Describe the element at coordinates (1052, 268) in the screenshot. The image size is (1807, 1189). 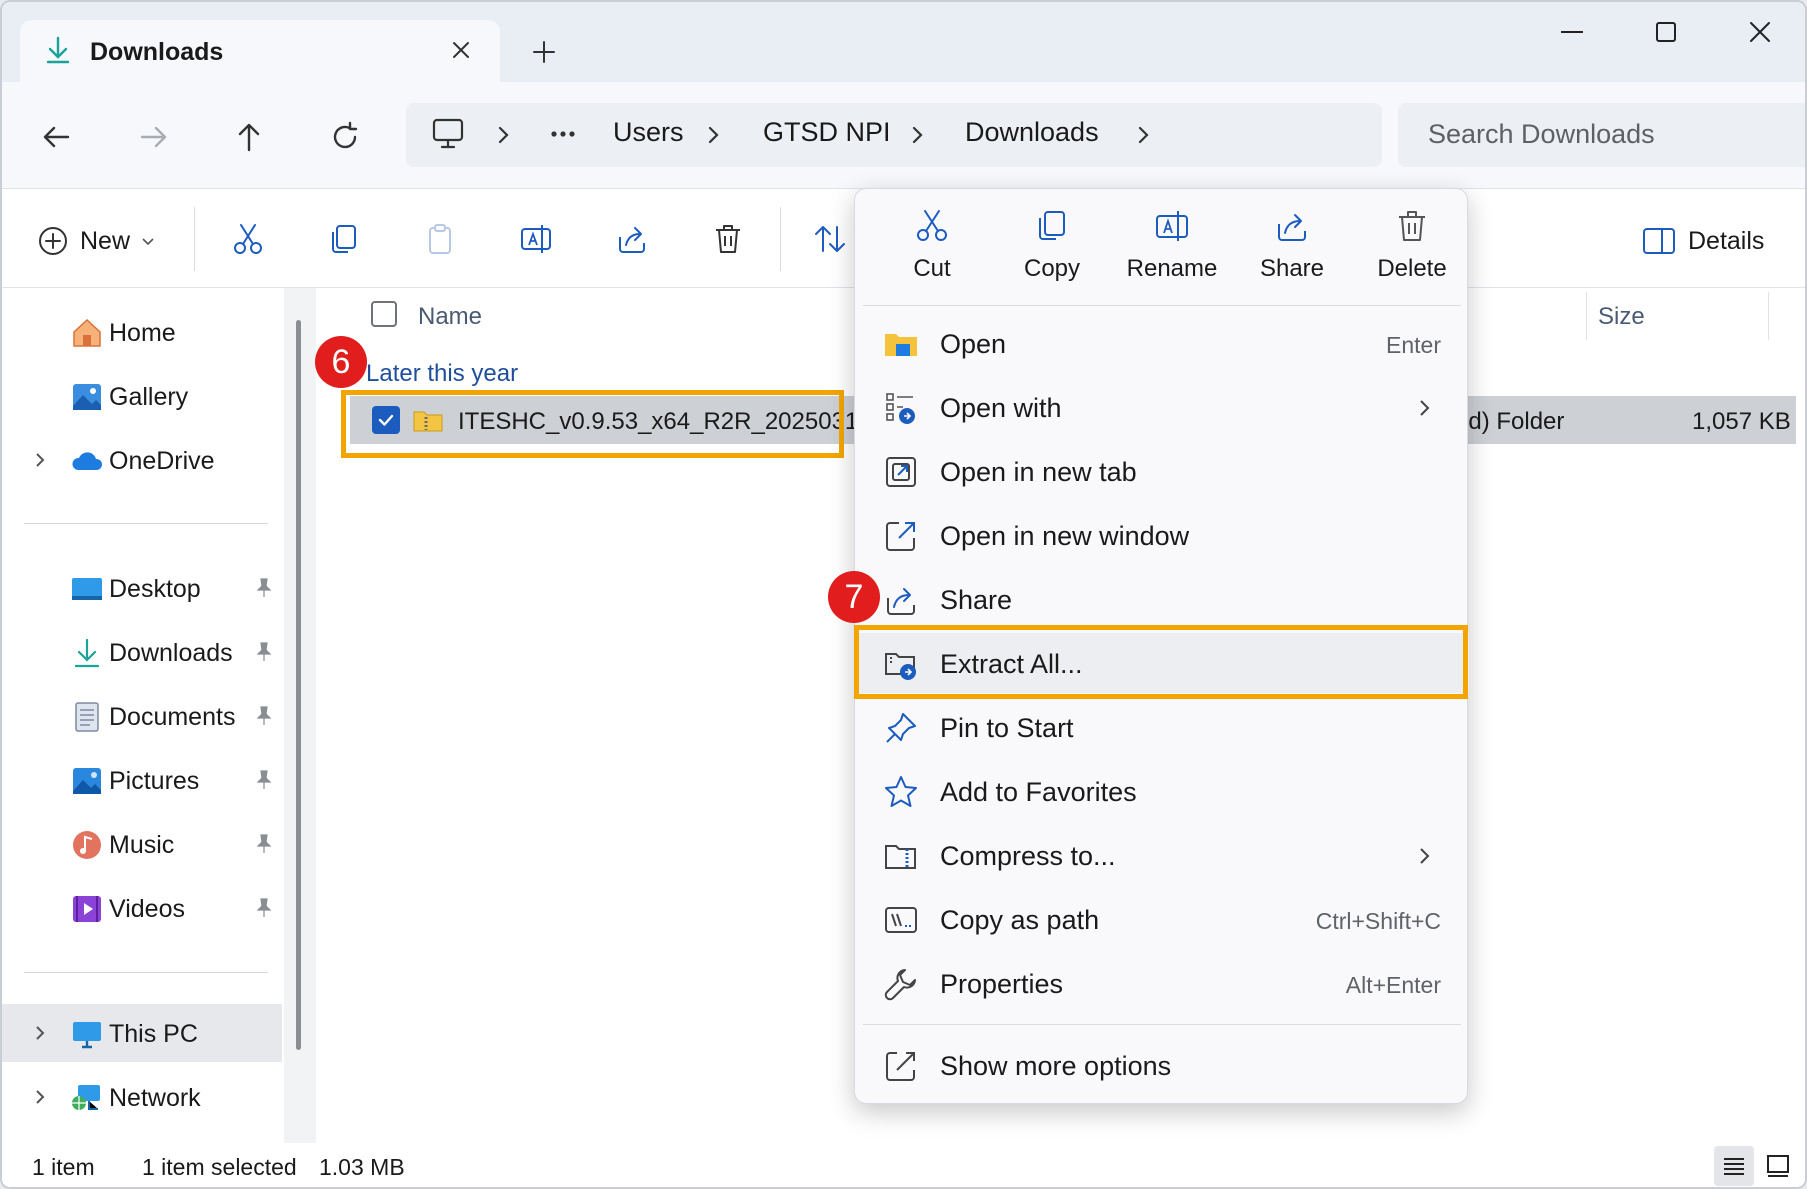
I see `copy-label: Copy` at that location.